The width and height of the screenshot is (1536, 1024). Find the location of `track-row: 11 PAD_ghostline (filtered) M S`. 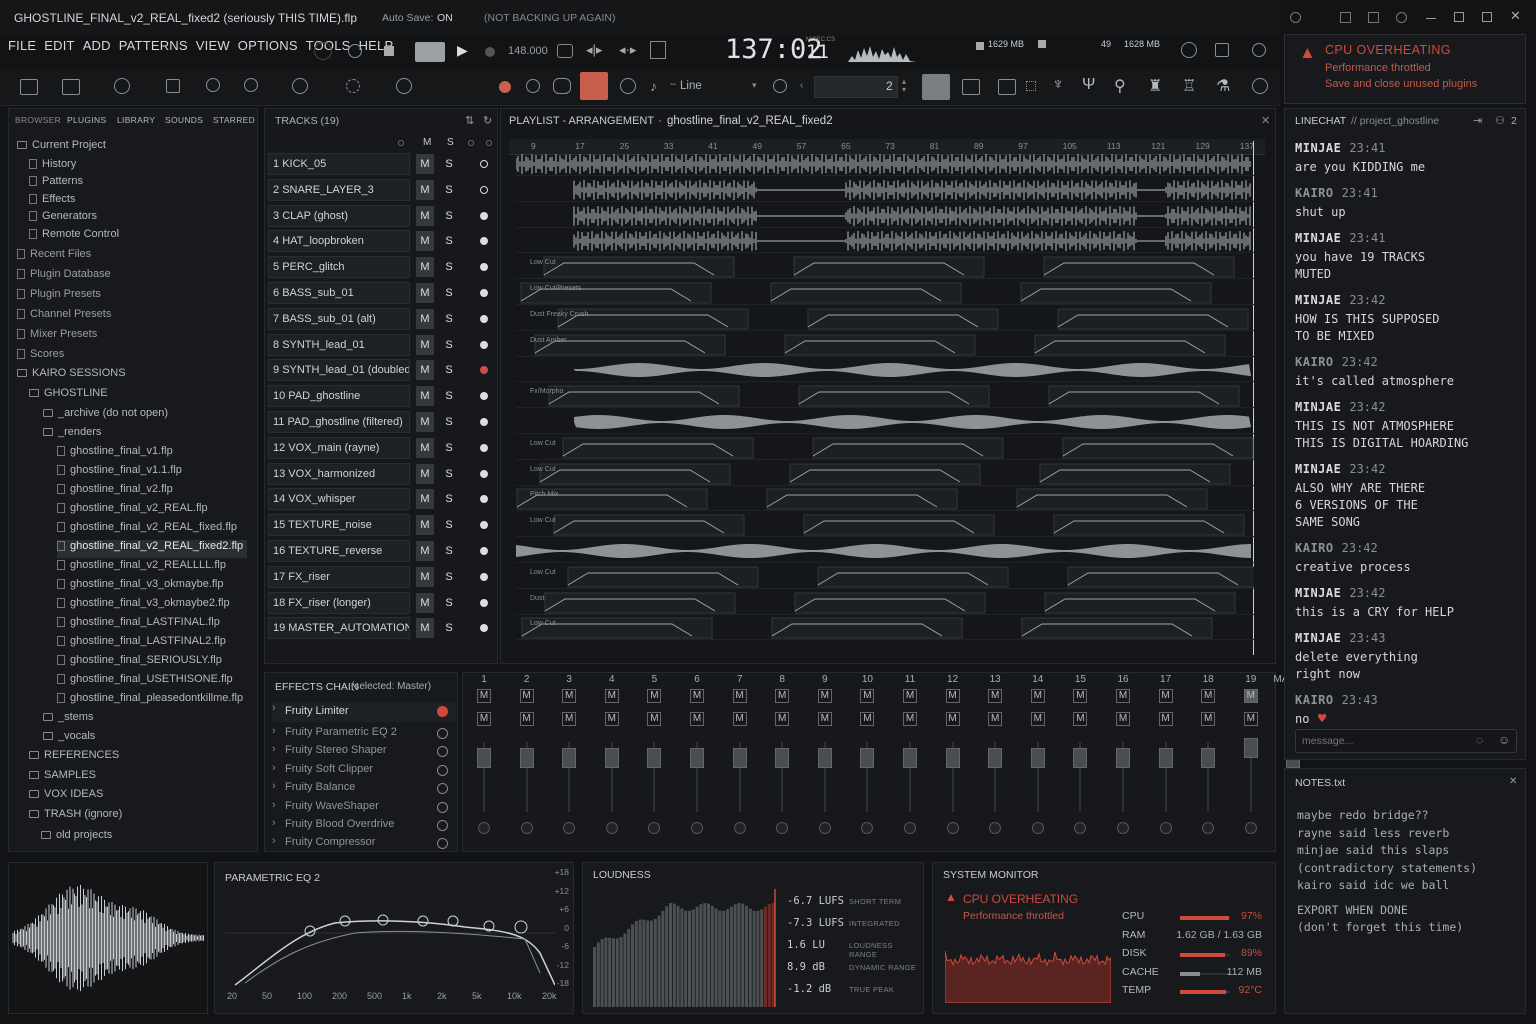

track-row: 11 PAD_ghostline (filtered) M S is located at coordinates (383, 422).